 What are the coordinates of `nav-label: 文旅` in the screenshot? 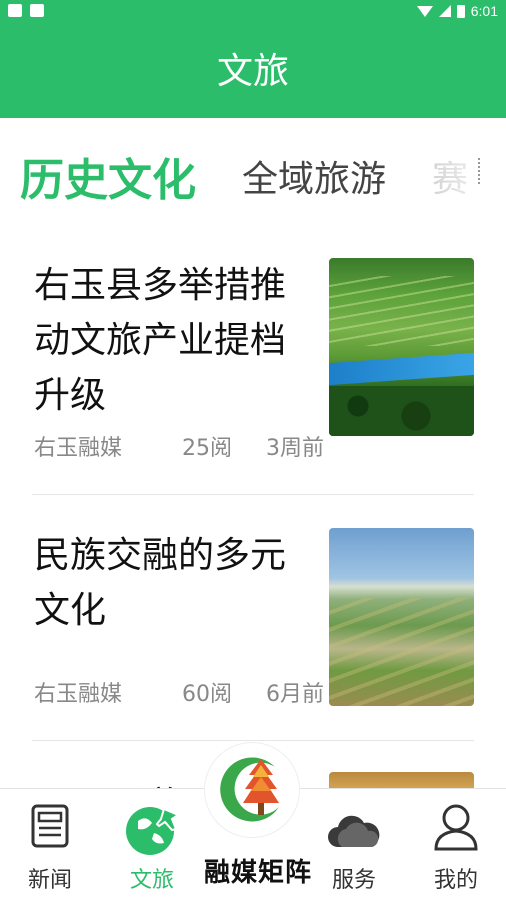 It's located at (151, 880).